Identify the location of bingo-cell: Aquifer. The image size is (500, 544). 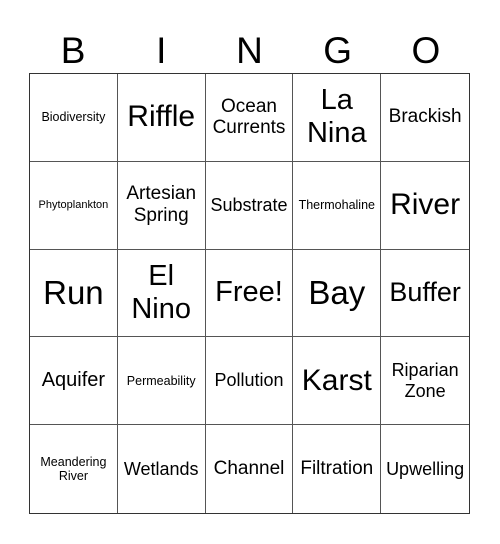
(74, 381).